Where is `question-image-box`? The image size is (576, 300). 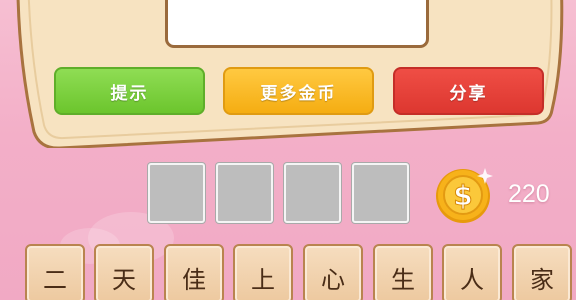
question-image-box is located at coordinates (297, 24).